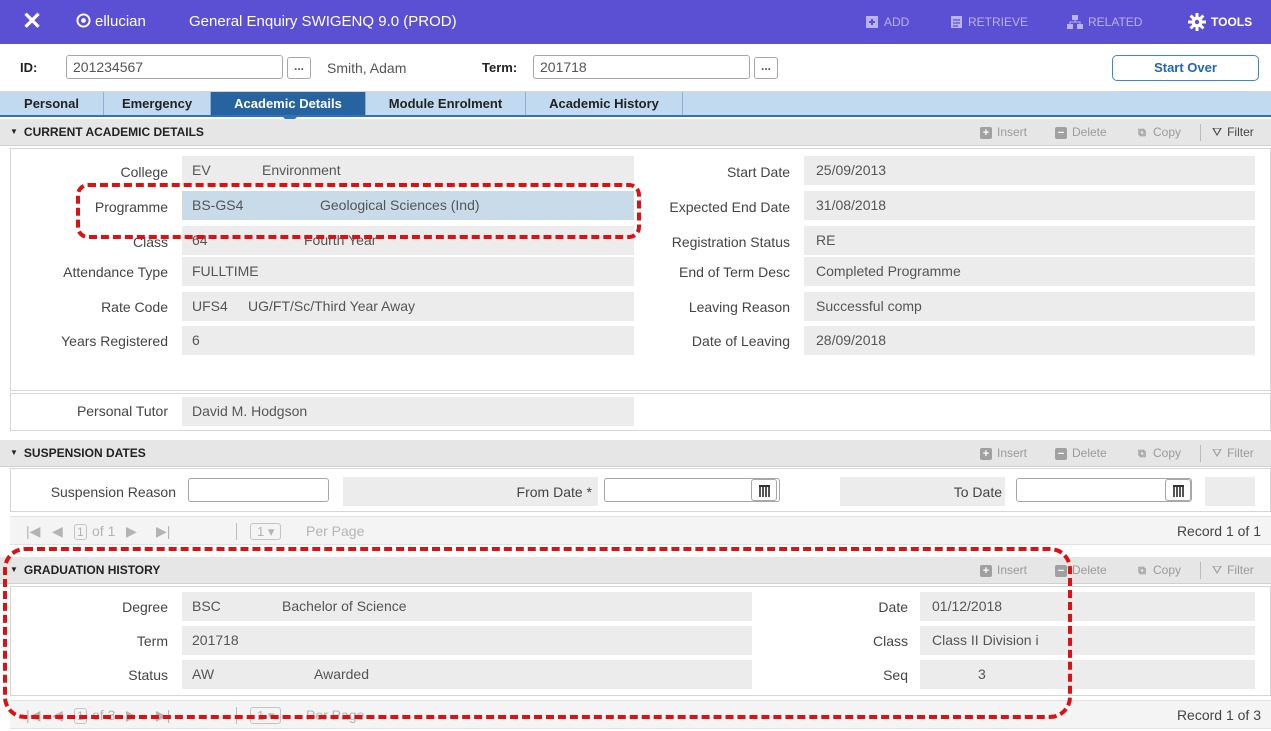  Describe the element at coordinates (131, 531) in the screenshot. I see `next-page-icon: ▶` at that location.